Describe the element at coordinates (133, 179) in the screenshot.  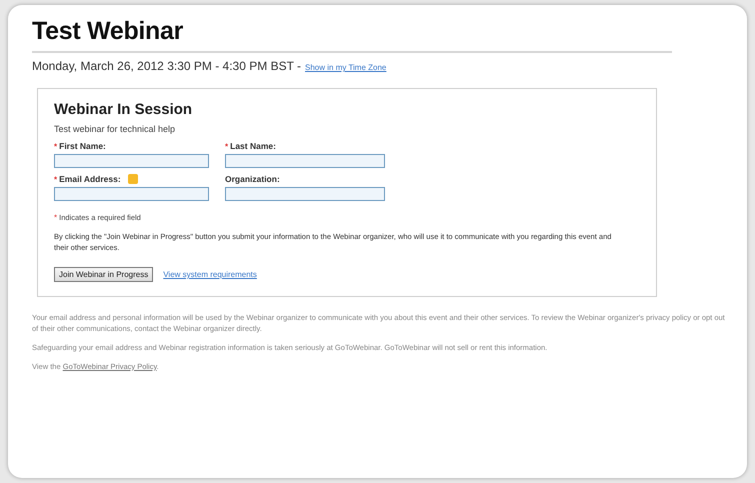
I see `info-icon` at that location.